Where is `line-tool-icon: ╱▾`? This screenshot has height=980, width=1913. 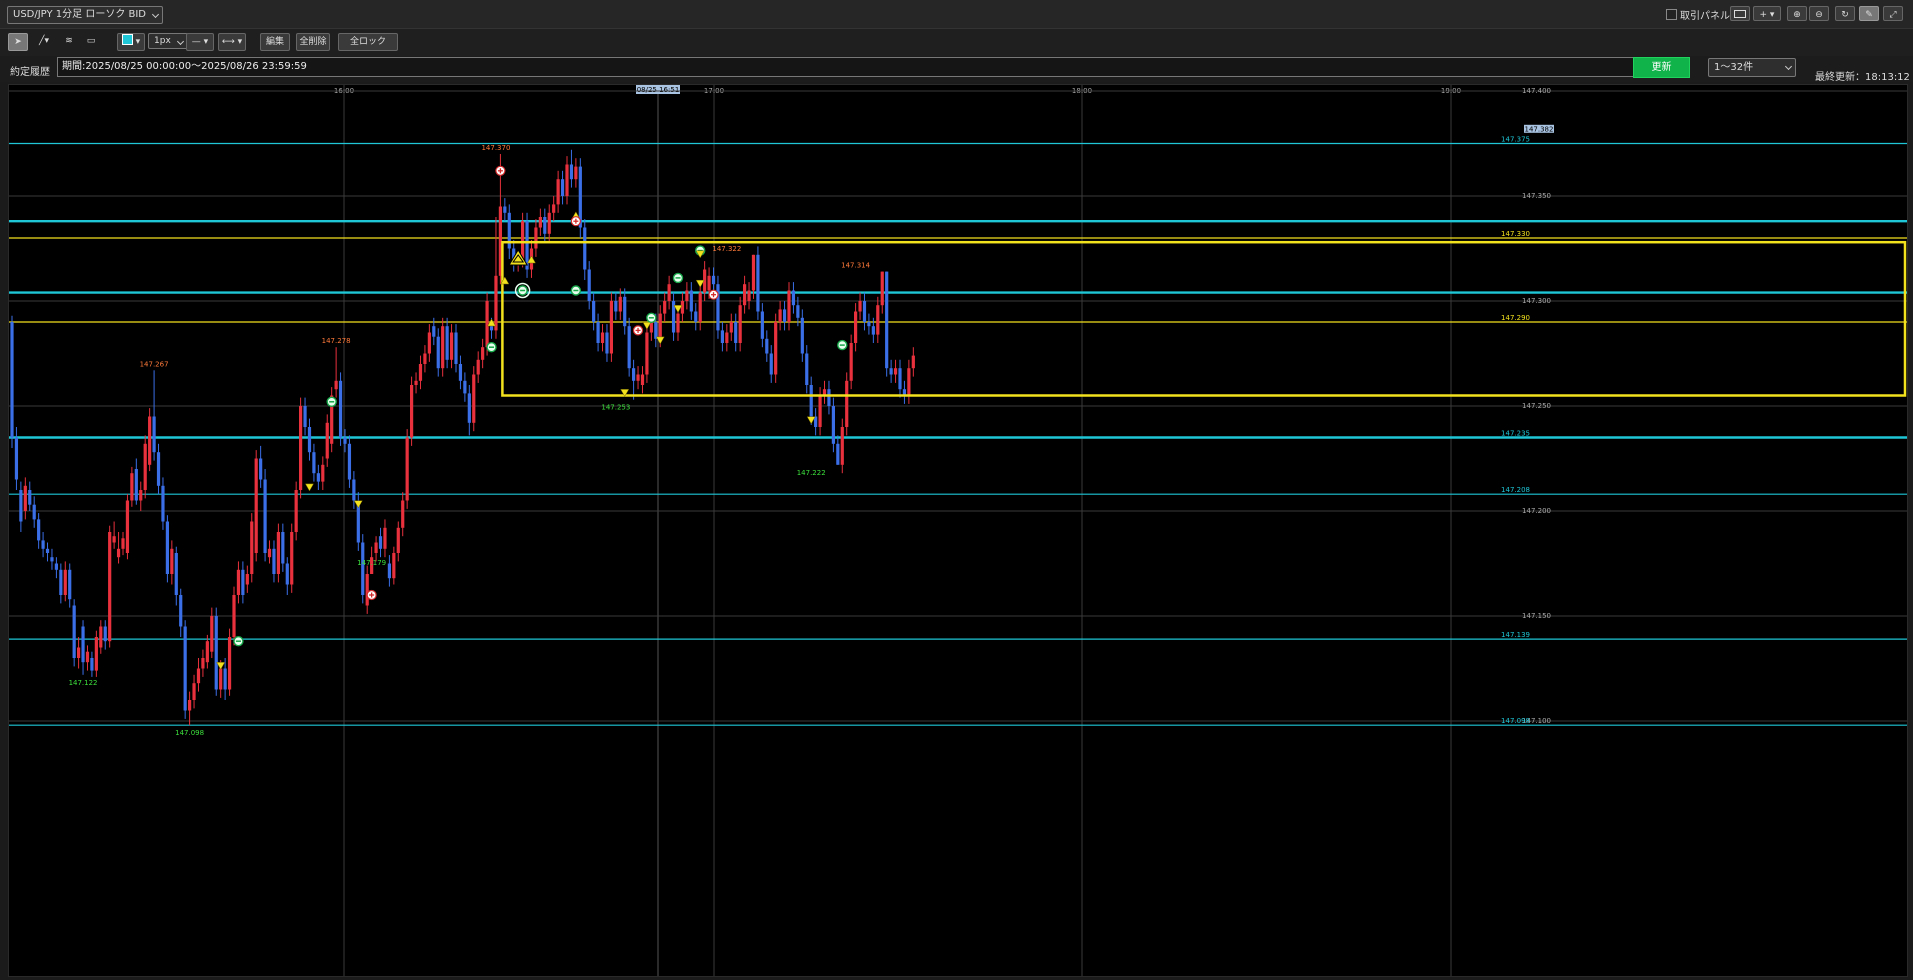 line-tool-icon: ╱▾ is located at coordinates (44, 42).